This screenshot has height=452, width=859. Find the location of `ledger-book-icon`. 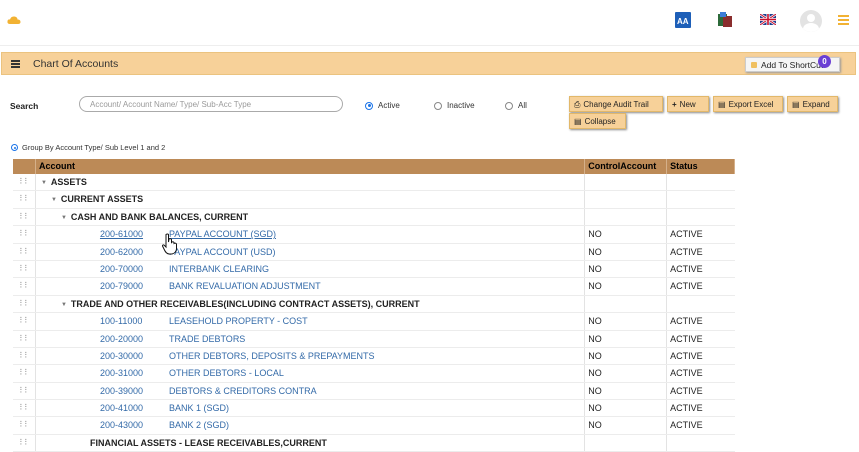

ledger-book-icon is located at coordinates (725, 20).